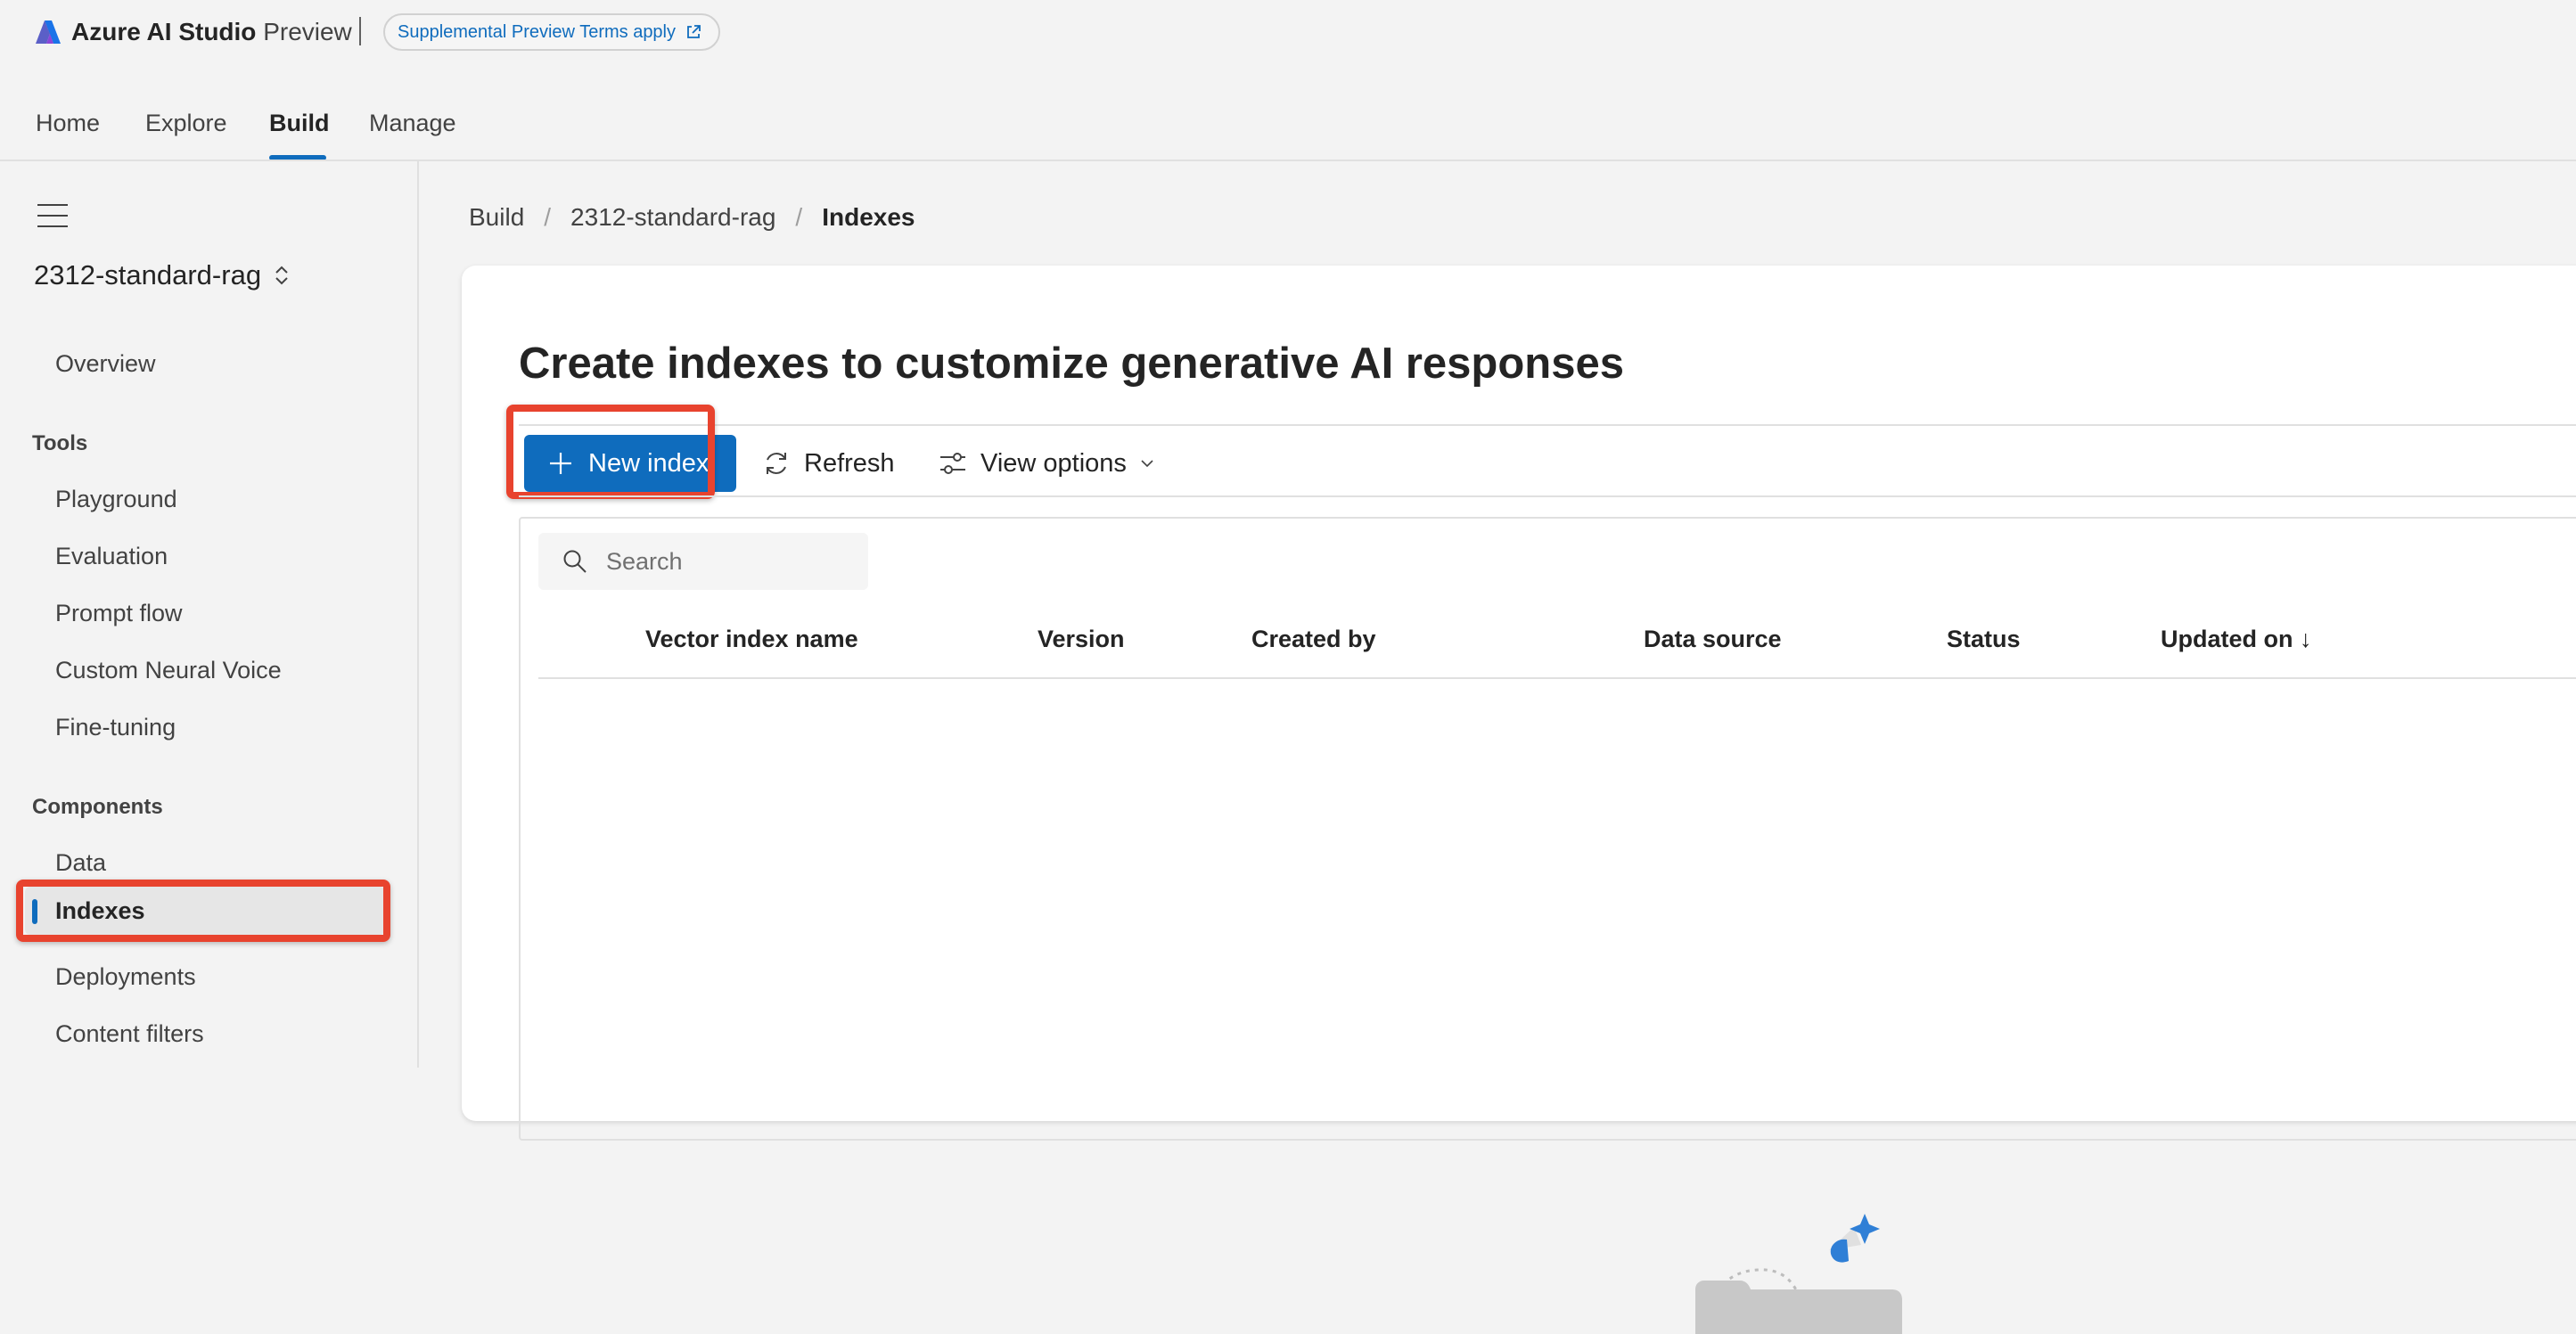 Image resolution: width=2576 pixels, height=1334 pixels. Describe the element at coordinates (126, 977) in the screenshot. I see `sidebar-item-deployments: Deployments` at that location.